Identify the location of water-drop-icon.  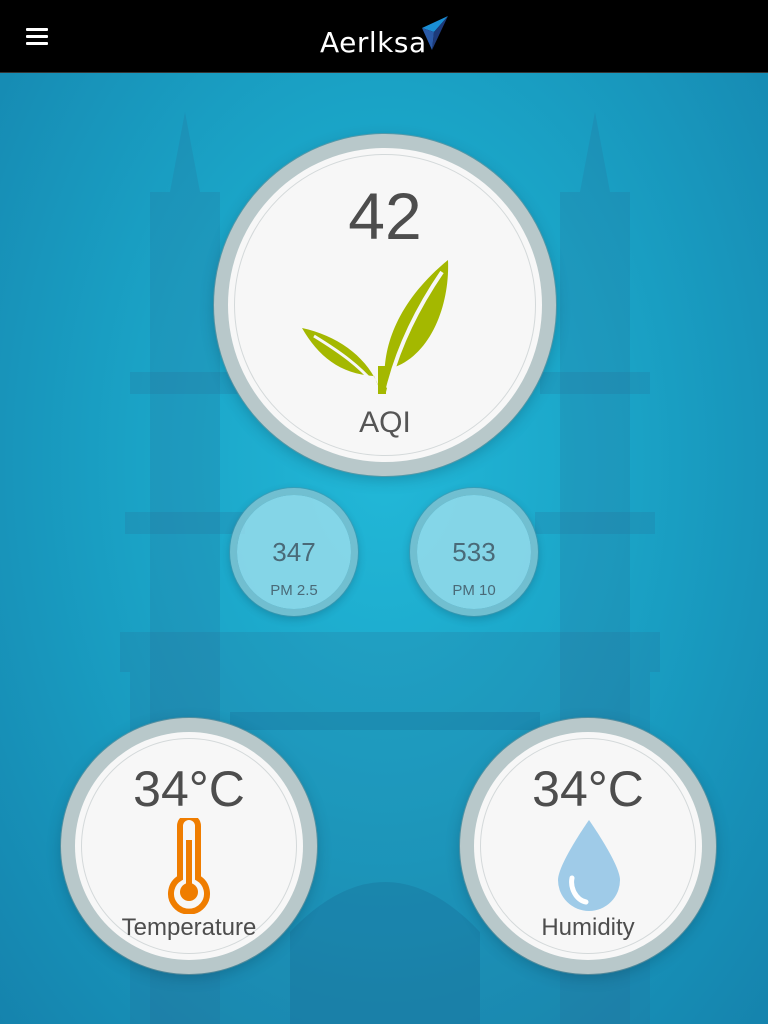
(589, 865).